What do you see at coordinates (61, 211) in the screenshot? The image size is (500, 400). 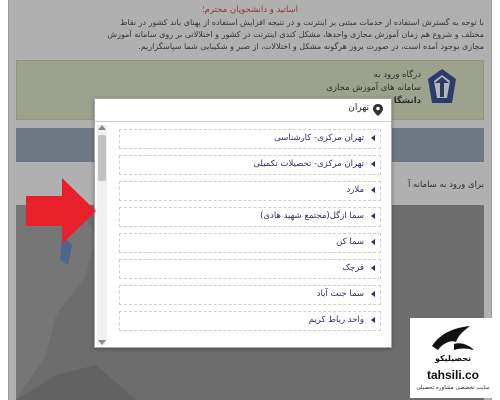 I see `red-arrow-icon` at bounding box center [61, 211].